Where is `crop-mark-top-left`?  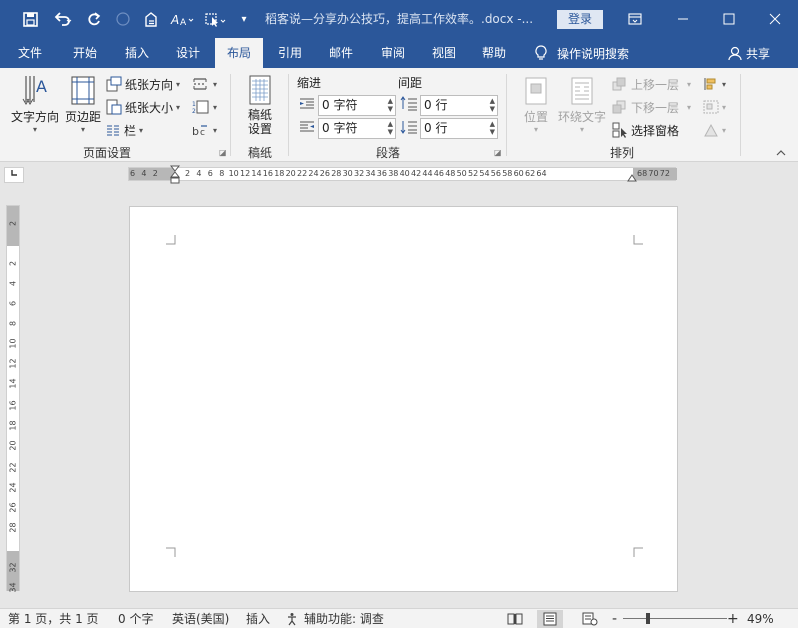
crop-mark-top-left is located at coordinates (171, 240).